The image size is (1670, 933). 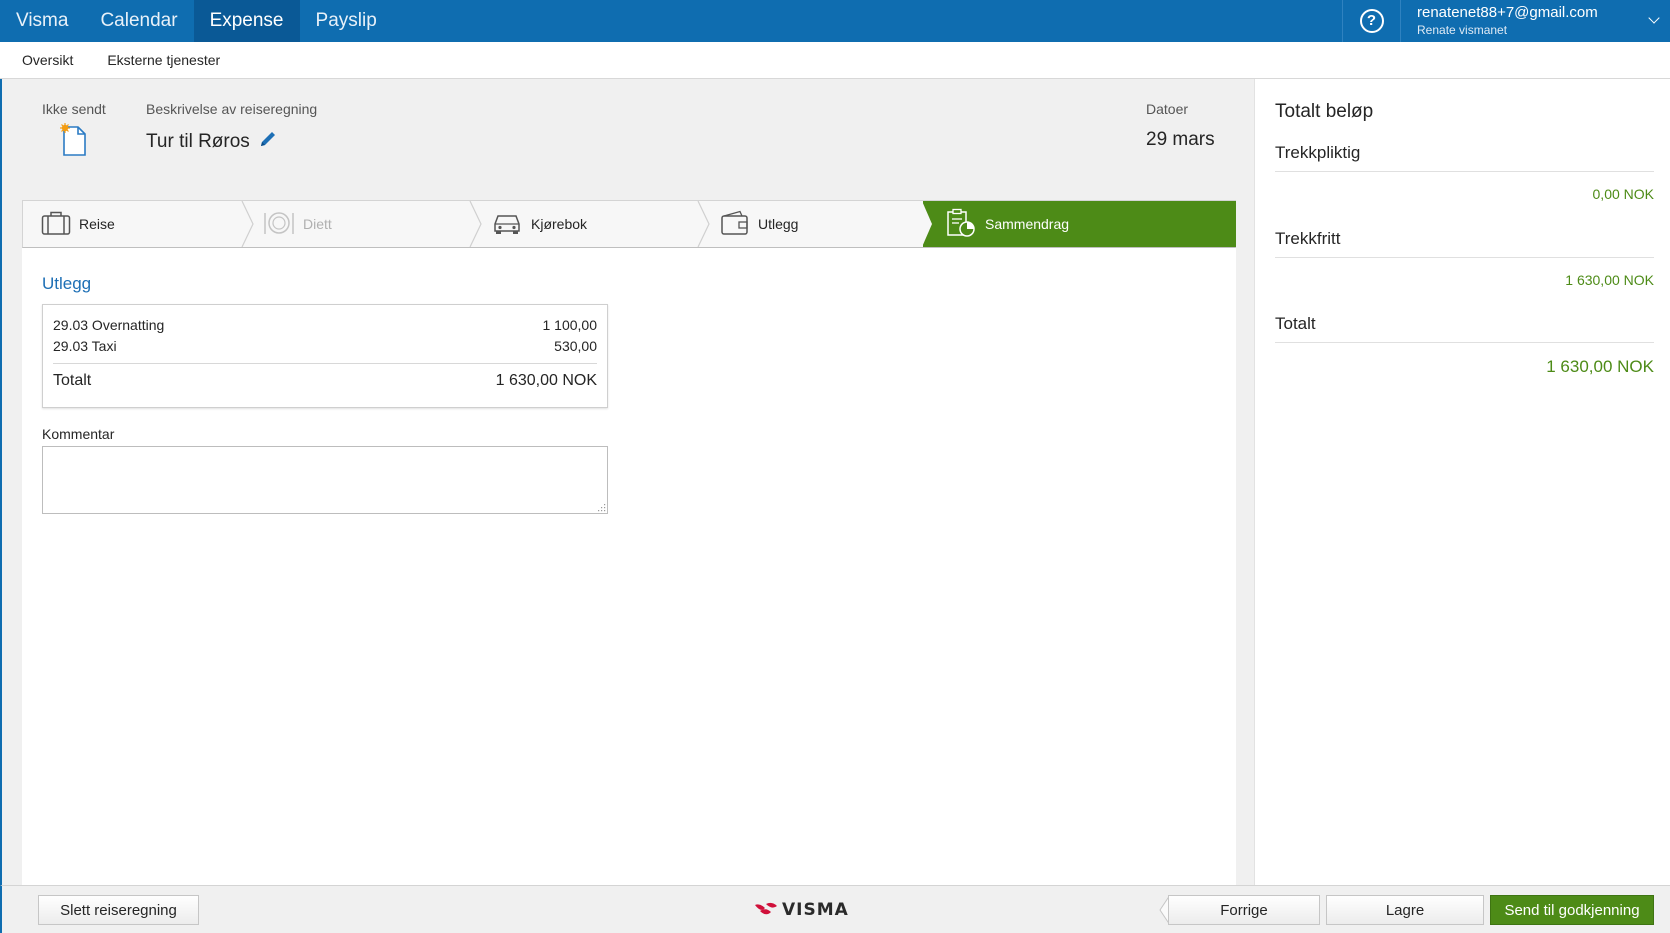 What do you see at coordinates (118, 910) in the screenshot?
I see `delete-report-button: Slett reiseregning` at bounding box center [118, 910].